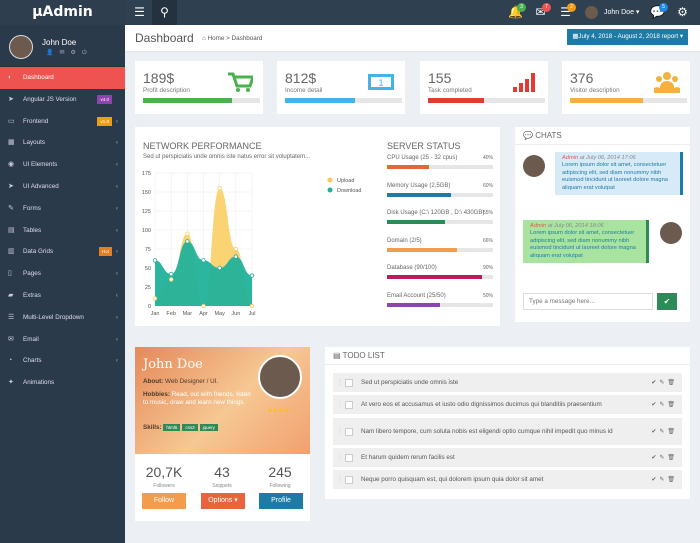  Describe the element at coordinates (487, 158) in the screenshot. I see `server-status-pct: 40%` at that location.